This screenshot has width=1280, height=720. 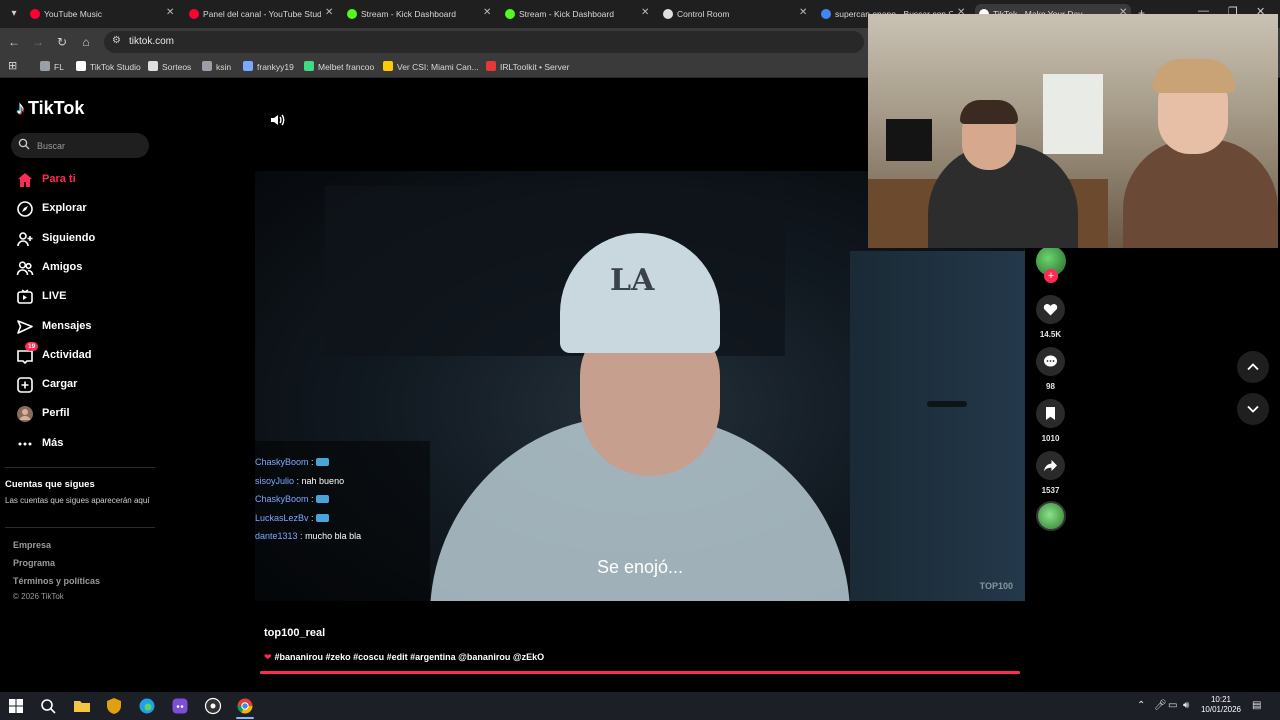 What do you see at coordinates (80, 527) in the screenshot?
I see `divider` at bounding box center [80, 527].